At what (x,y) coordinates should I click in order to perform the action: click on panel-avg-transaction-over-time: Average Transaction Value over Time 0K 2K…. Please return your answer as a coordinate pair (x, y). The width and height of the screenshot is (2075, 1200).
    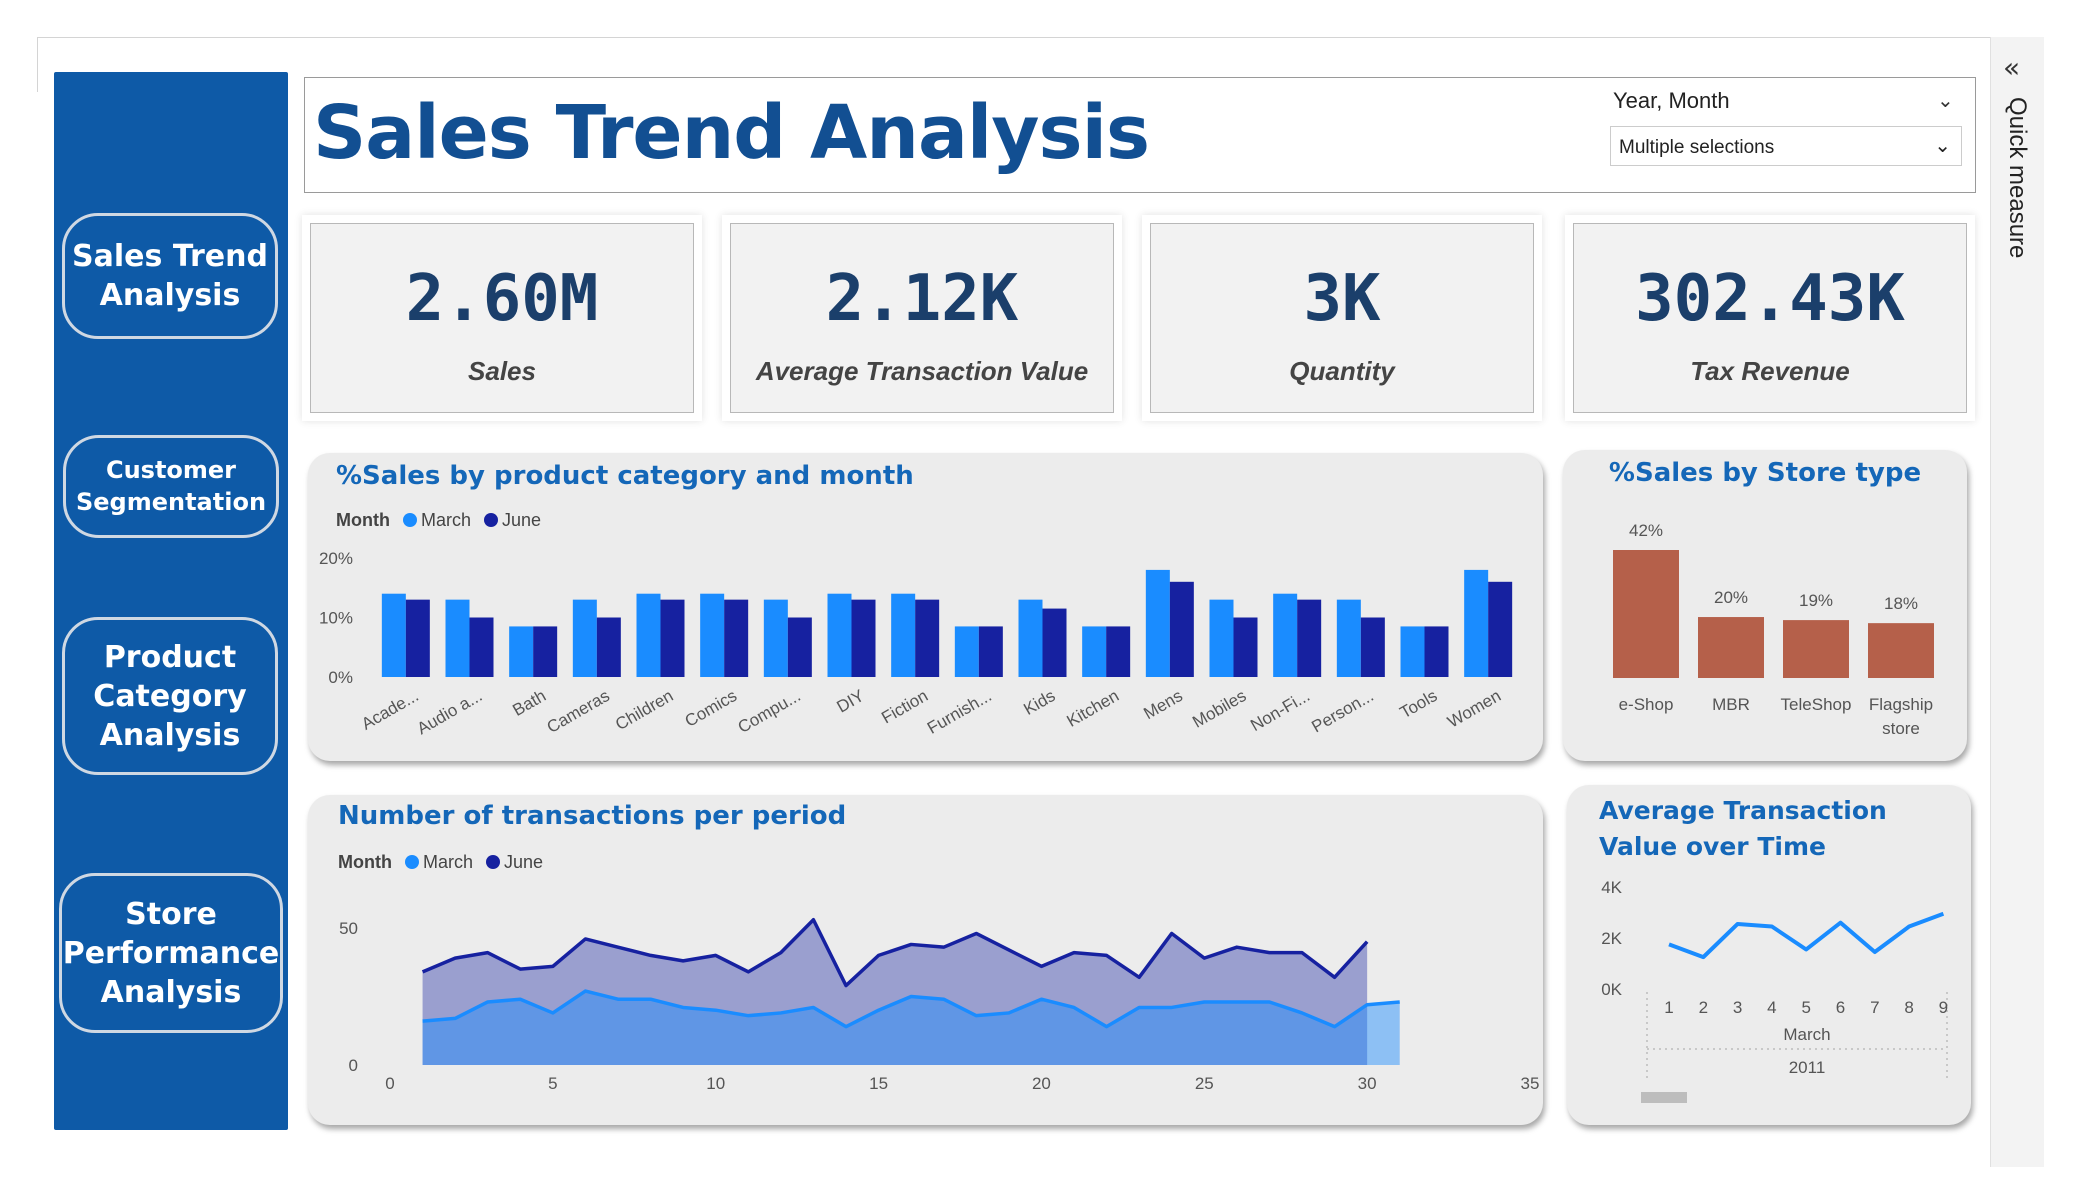
    Looking at the image, I should click on (1769, 955).